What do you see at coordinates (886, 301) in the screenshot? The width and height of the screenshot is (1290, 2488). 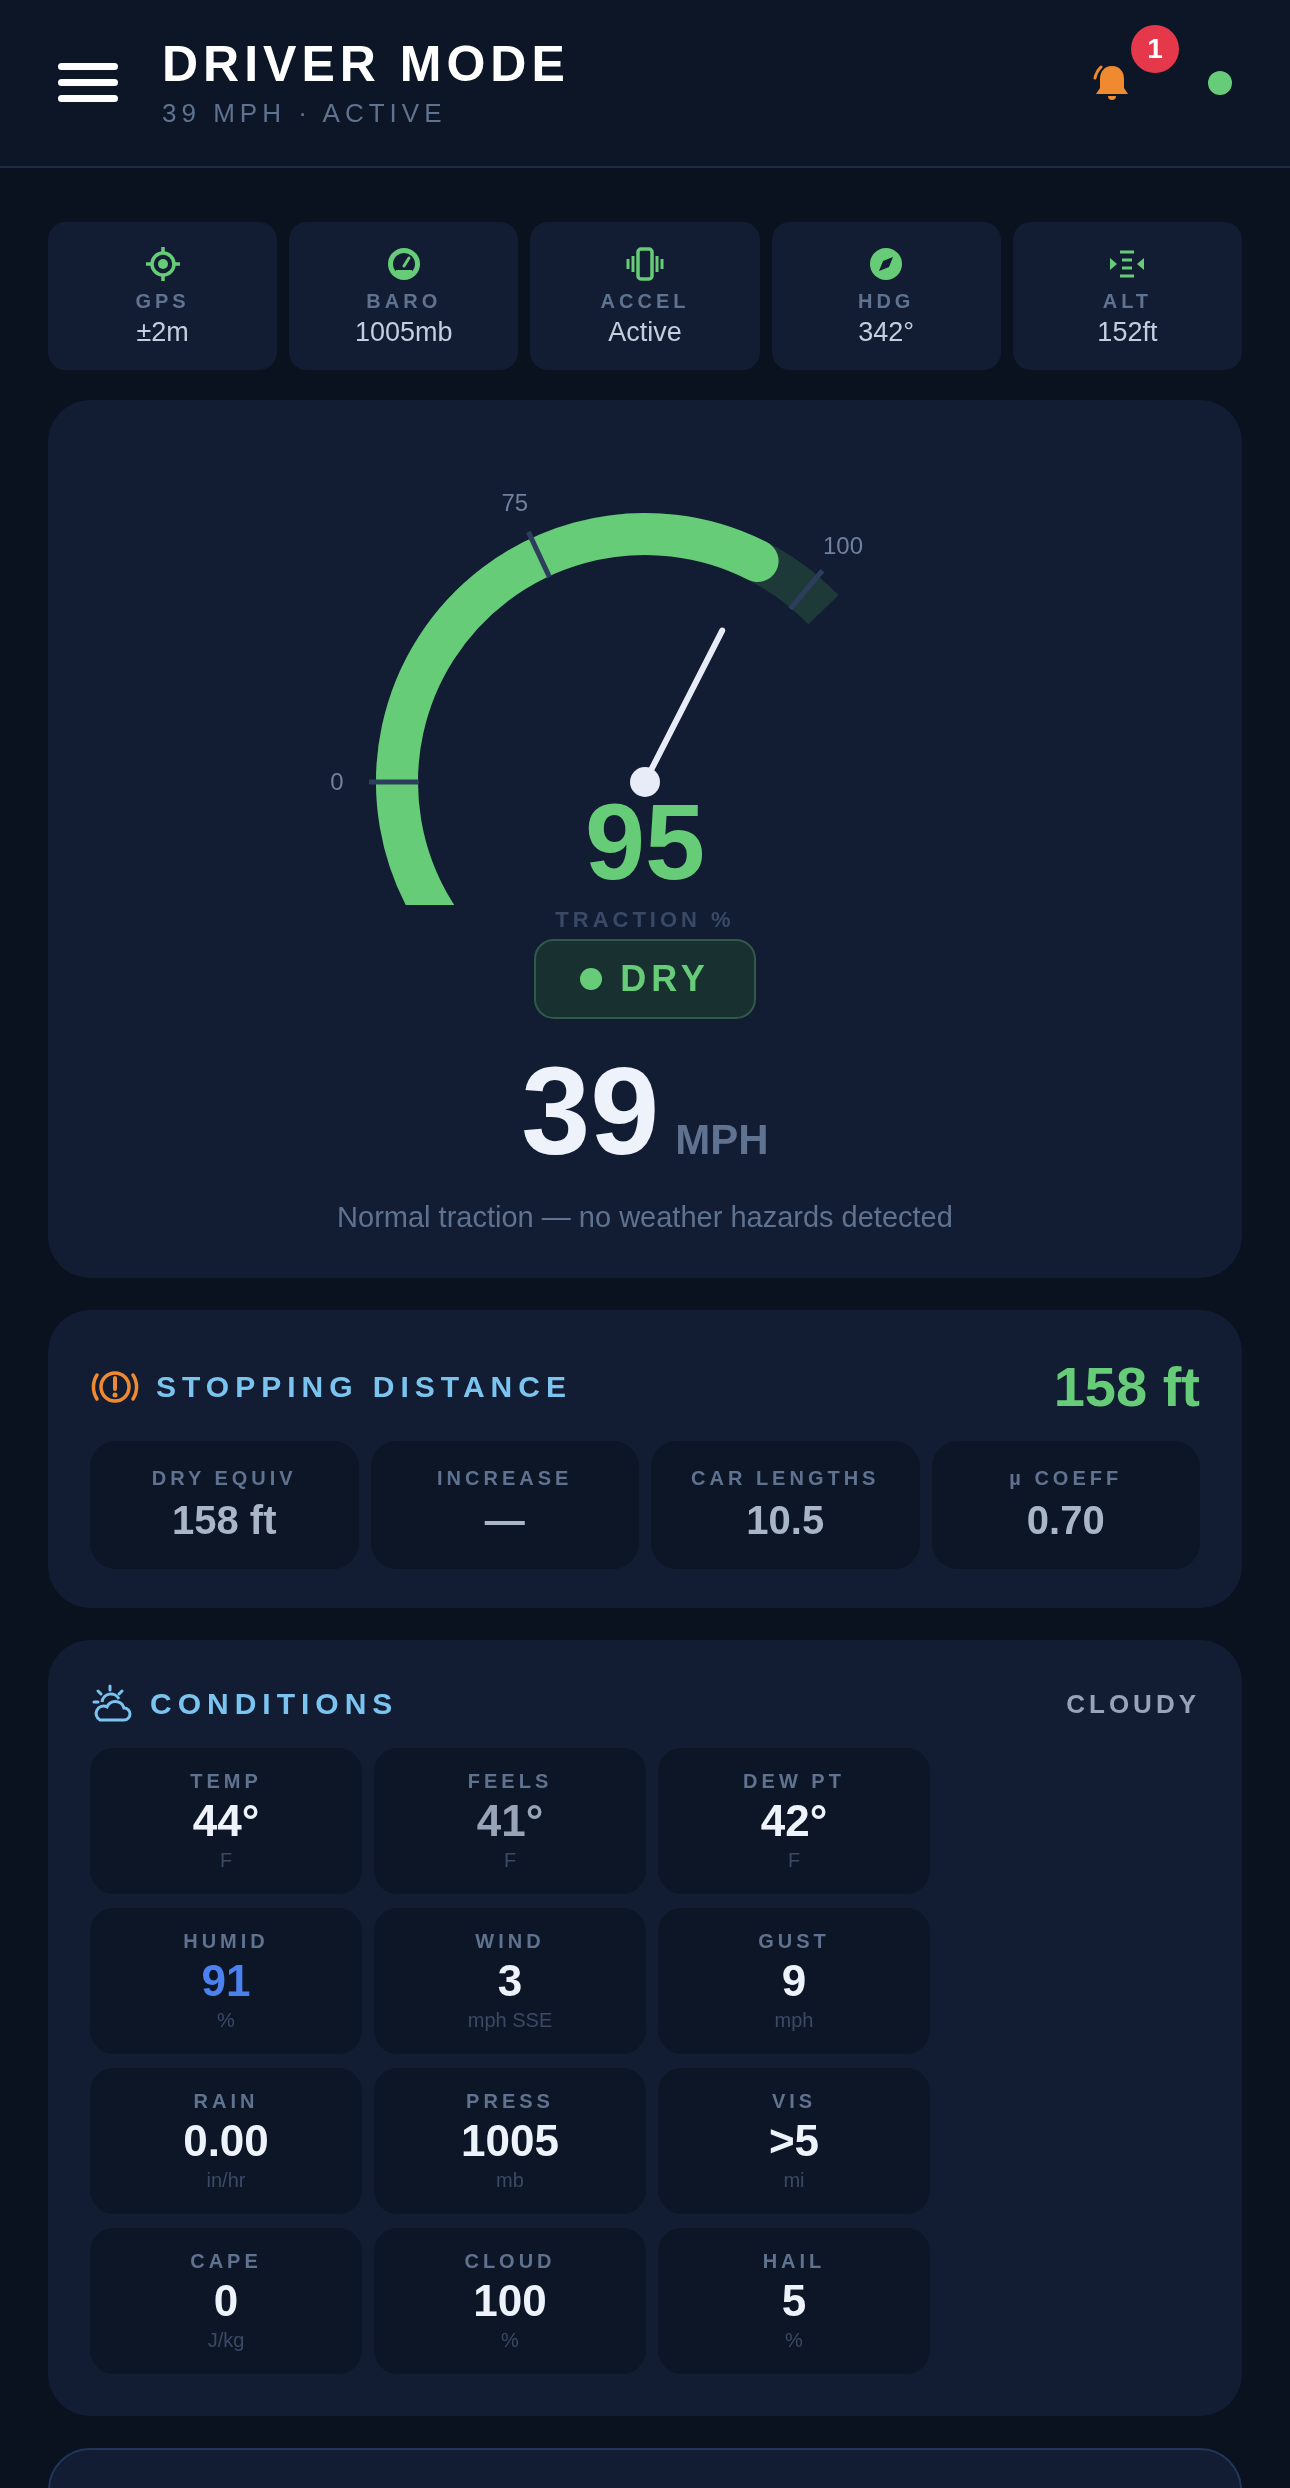 I see `sensor-label: HDG` at bounding box center [886, 301].